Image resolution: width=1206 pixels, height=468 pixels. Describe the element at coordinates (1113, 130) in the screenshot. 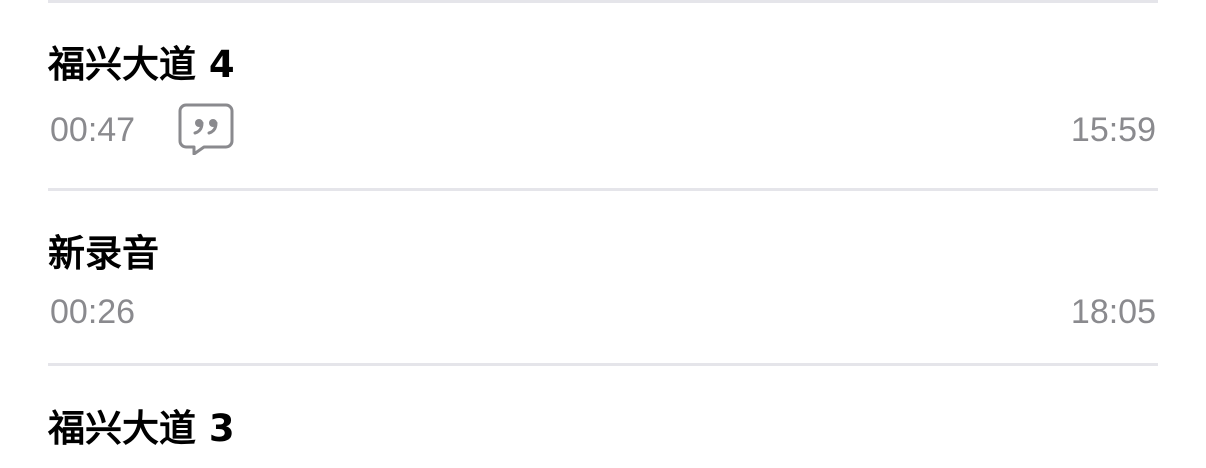

I see `recording-time: 15:59` at that location.